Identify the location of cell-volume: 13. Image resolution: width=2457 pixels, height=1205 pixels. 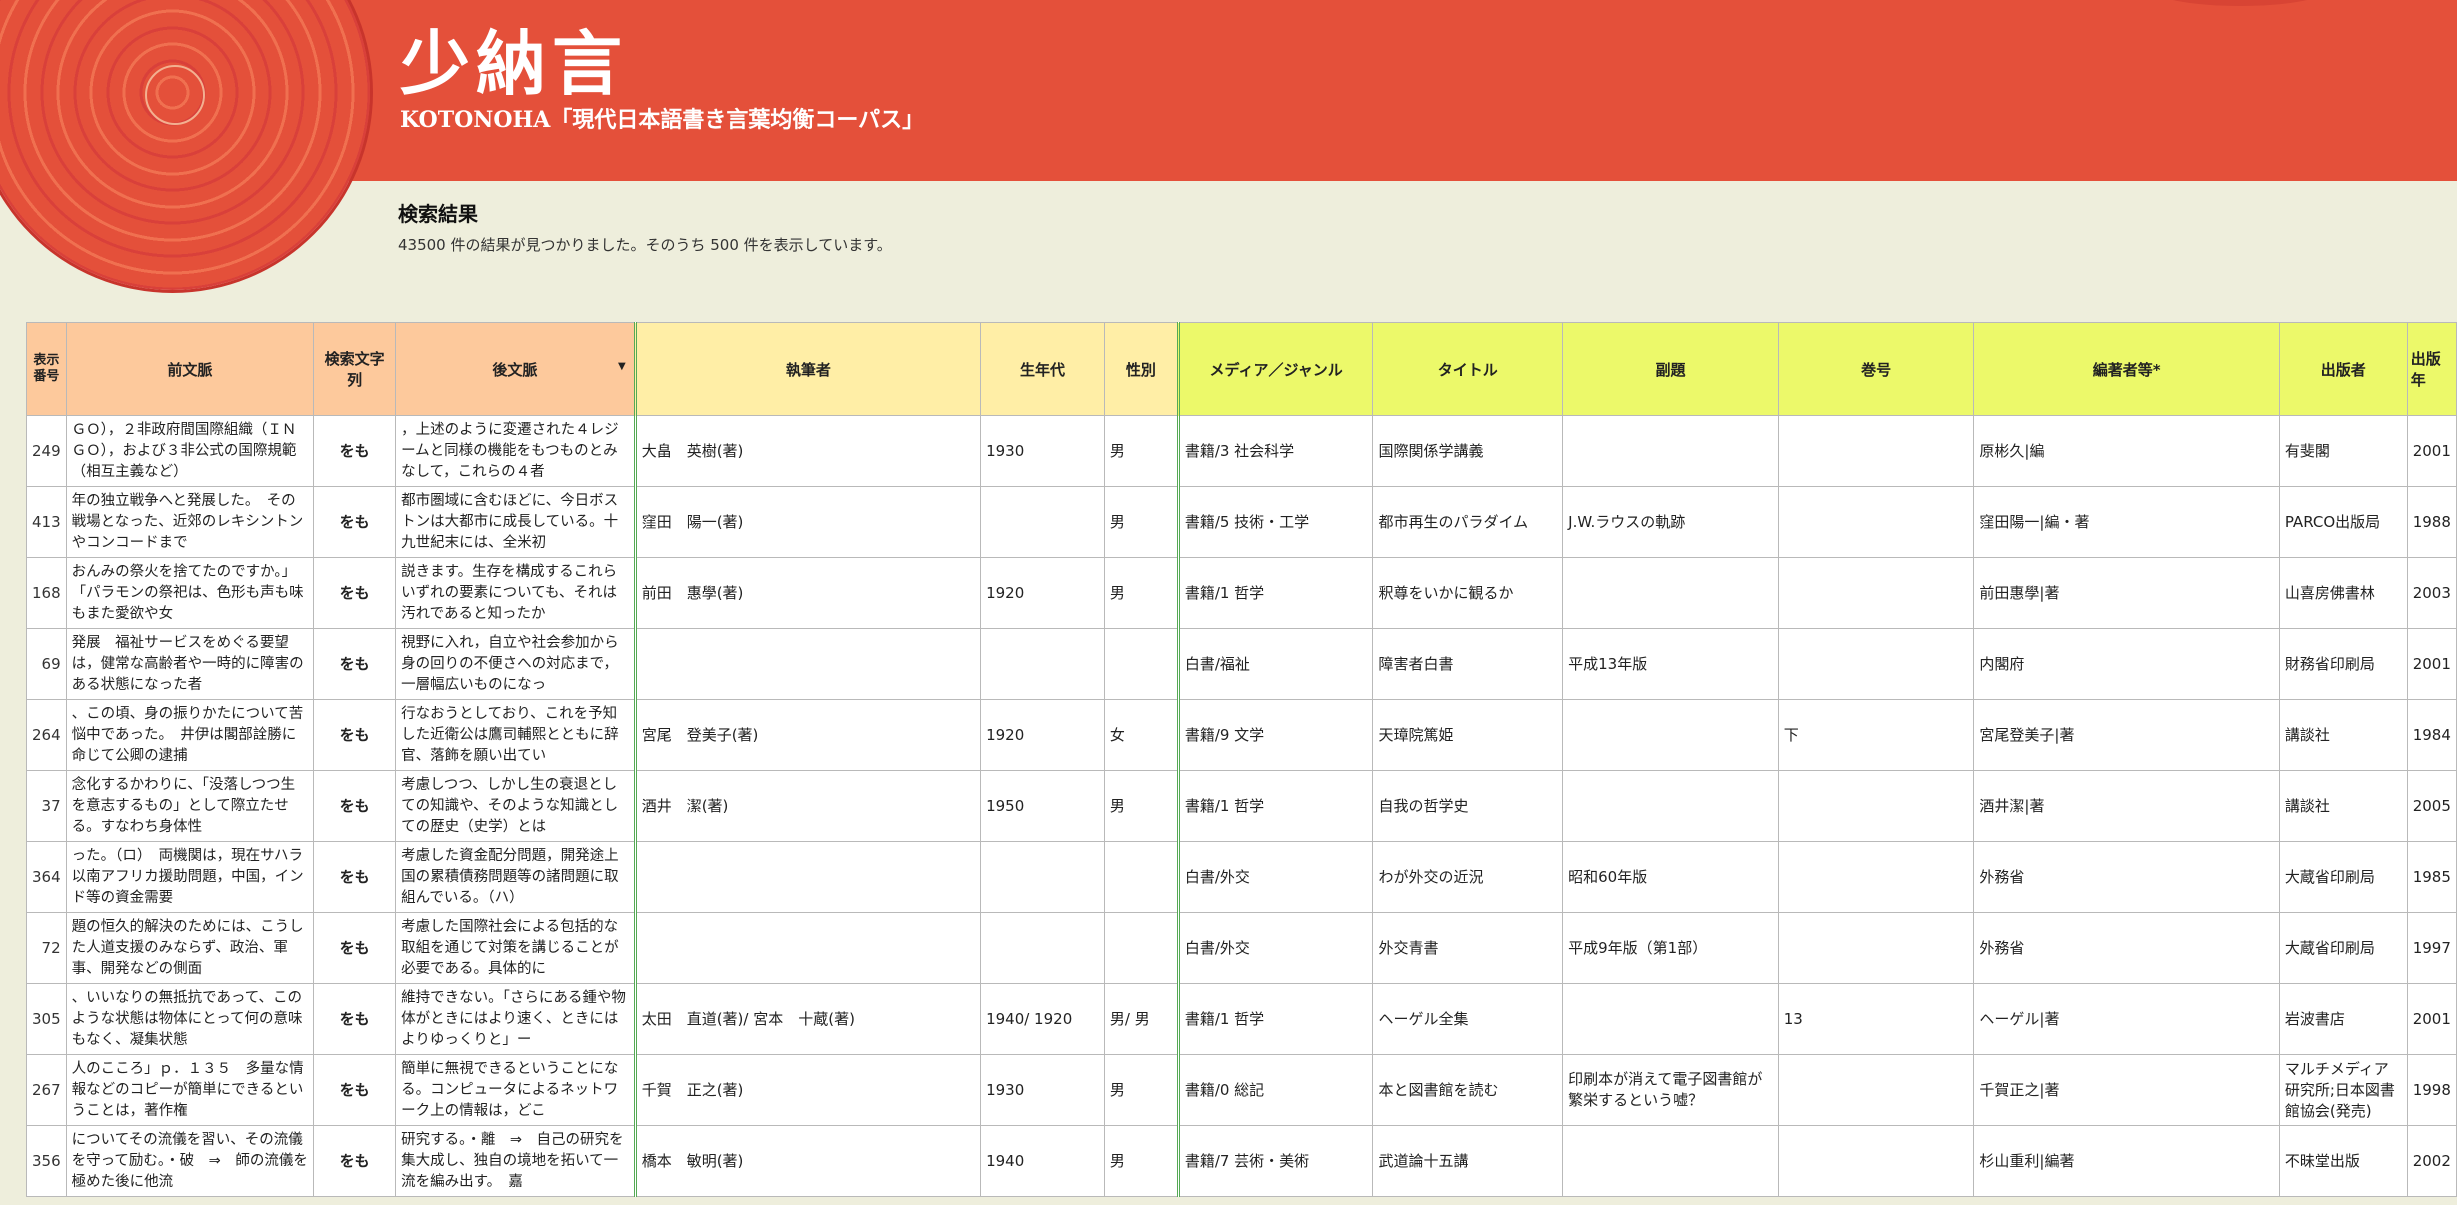
(1876, 1019).